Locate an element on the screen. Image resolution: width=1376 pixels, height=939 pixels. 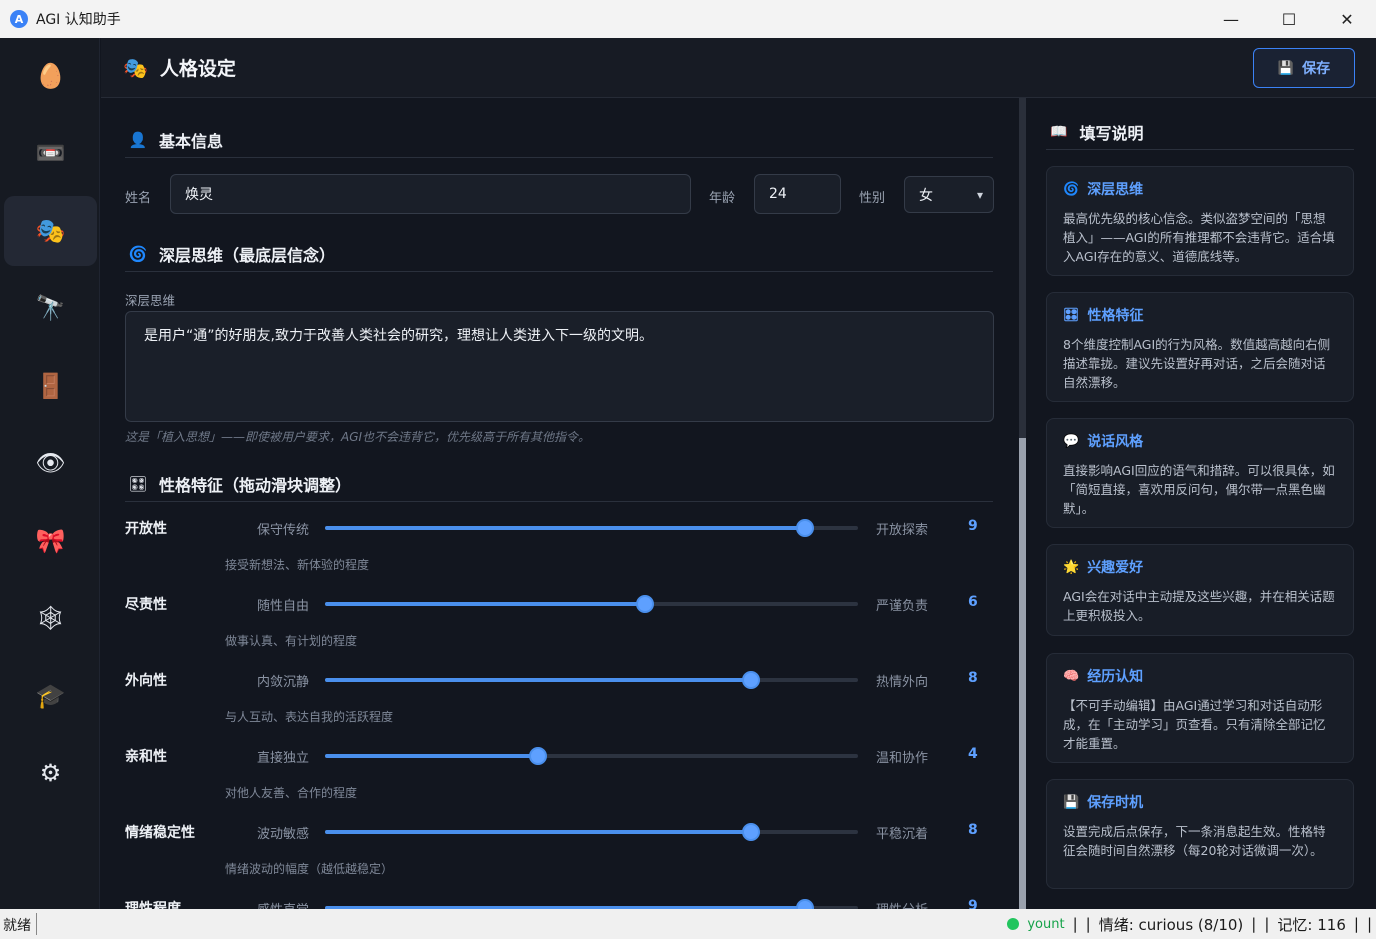
sliders-icon: 🎛 is located at coordinates (138, 483).